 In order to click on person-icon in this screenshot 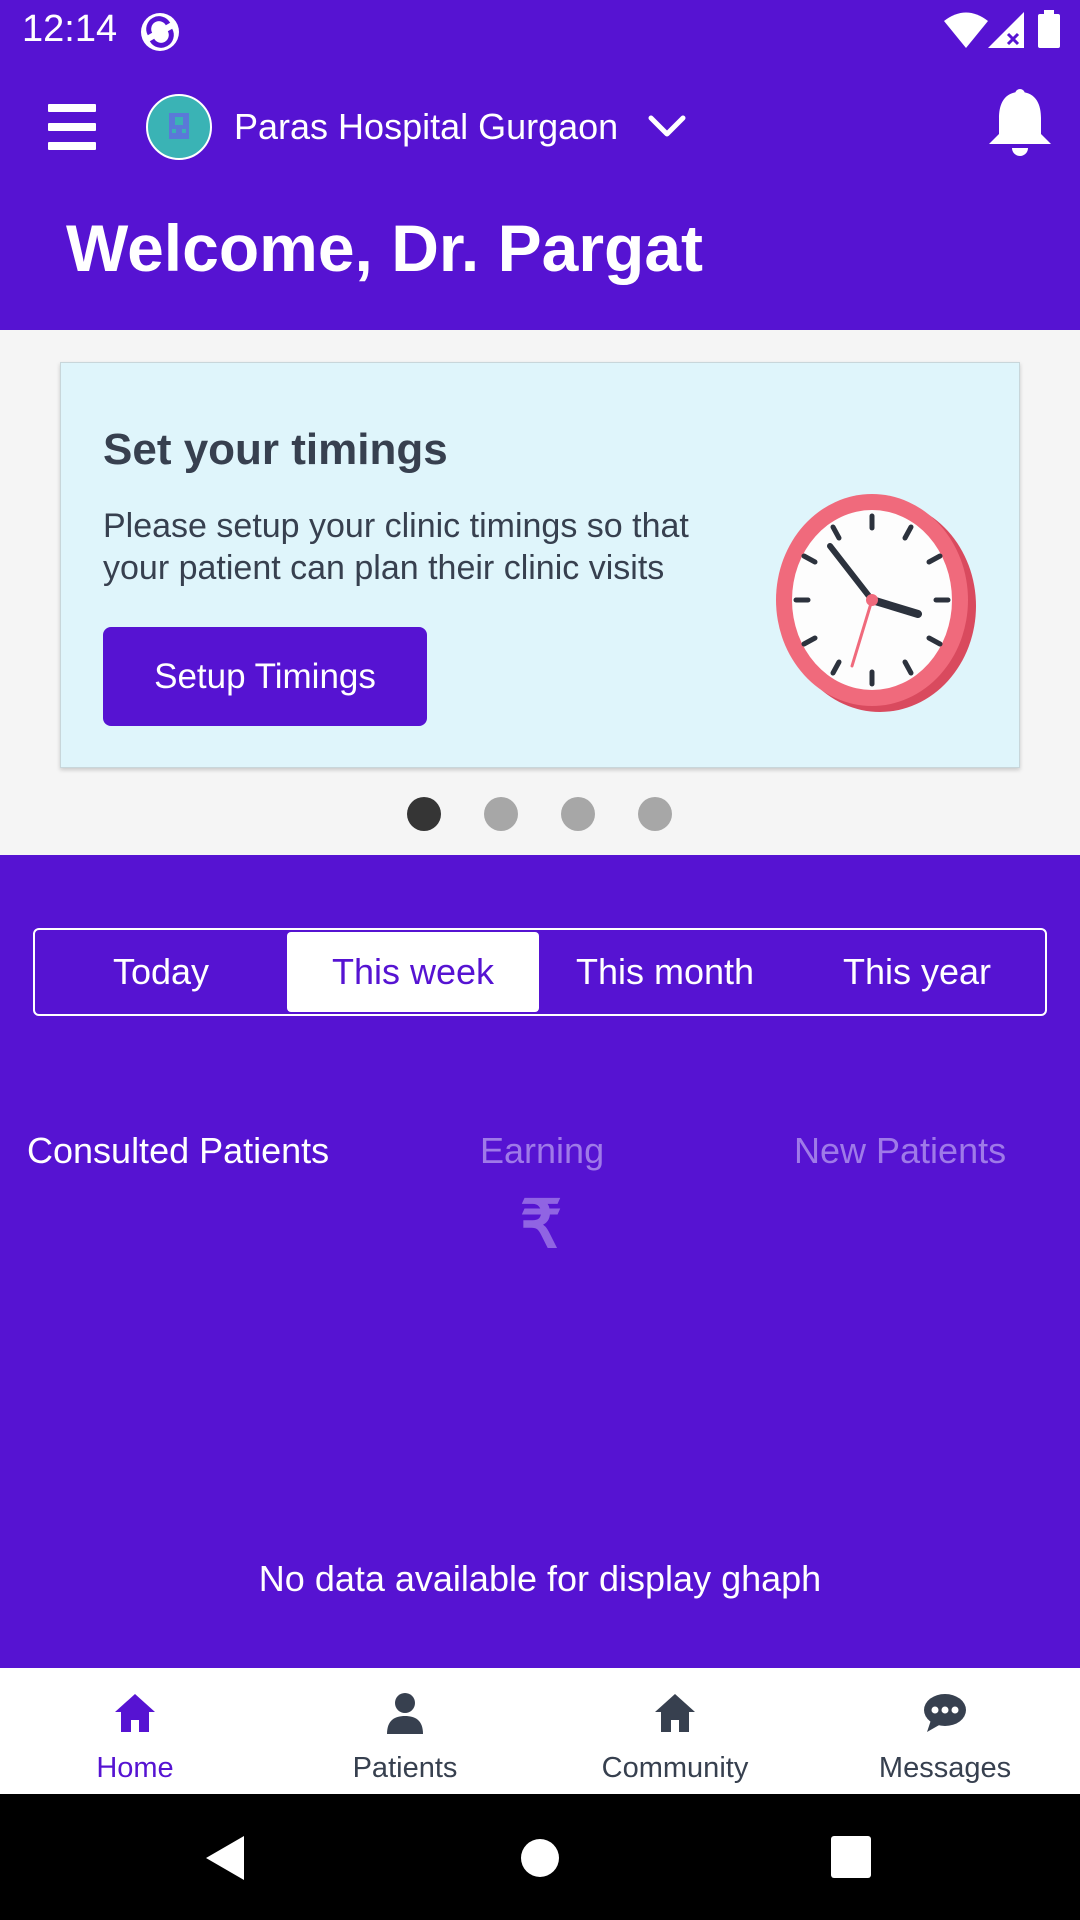, I will do `click(405, 1713)`.